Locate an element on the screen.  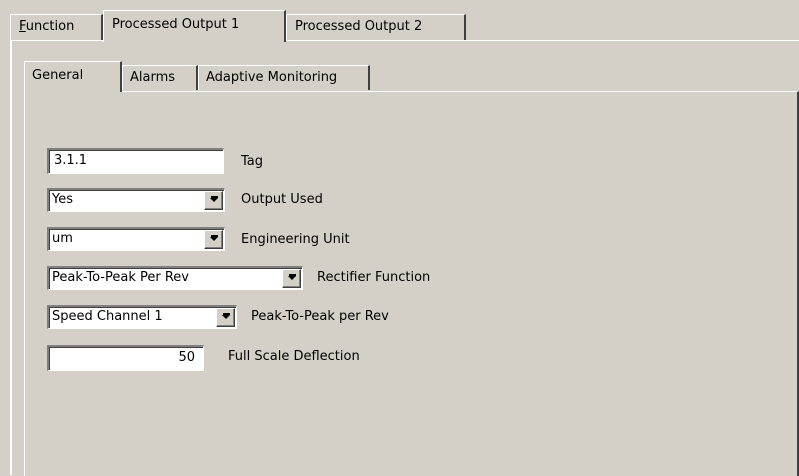
peak-to-peak-label: Peak-To-Peak per Rev is located at coordinates (320, 316).